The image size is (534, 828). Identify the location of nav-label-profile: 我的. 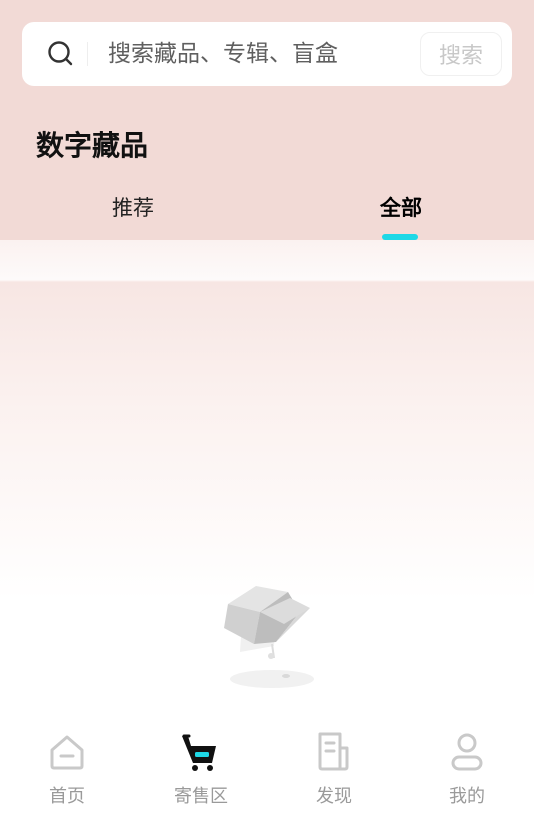
(467, 796).